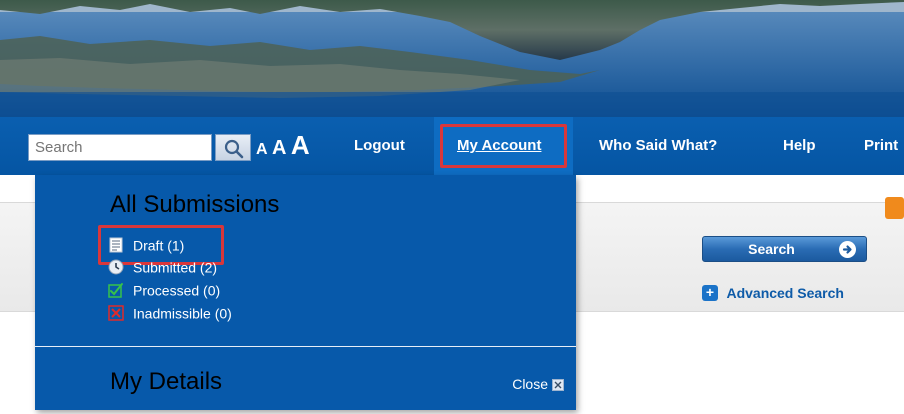 This screenshot has height=414, width=904. Describe the element at coordinates (166, 382) in the screenshot. I see `my-details-heading: My Details` at that location.